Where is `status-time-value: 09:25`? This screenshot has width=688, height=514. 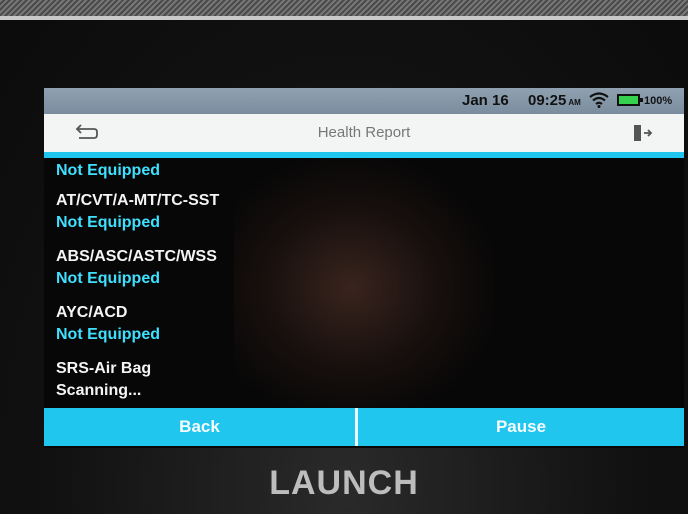
status-time-value: 09:25 is located at coordinates (547, 100).